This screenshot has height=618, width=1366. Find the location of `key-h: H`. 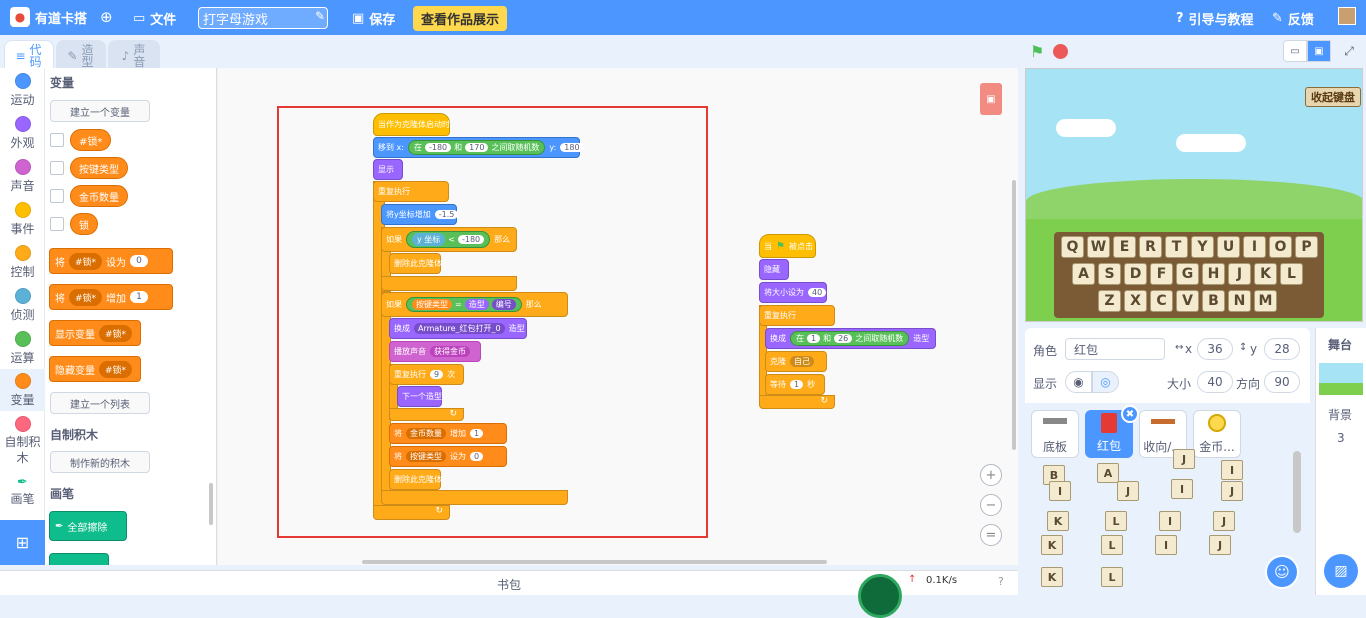

key-h: H is located at coordinates (1213, 274).